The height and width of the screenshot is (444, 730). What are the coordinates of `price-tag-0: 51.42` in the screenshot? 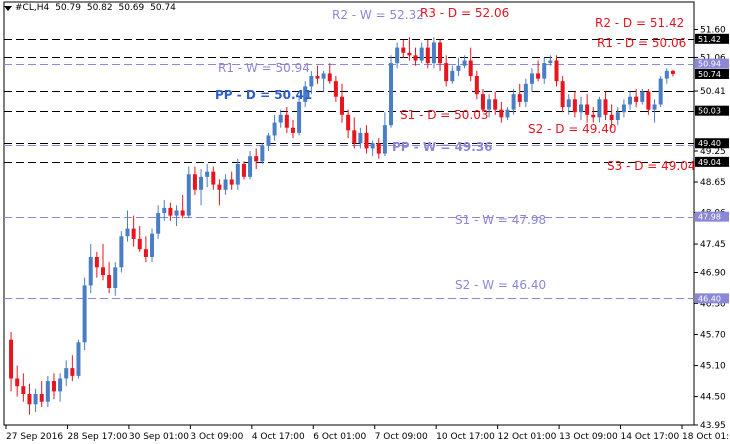 It's located at (709, 39).